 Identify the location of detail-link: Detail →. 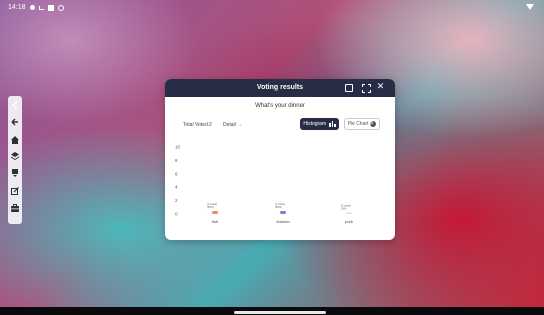
(232, 125).